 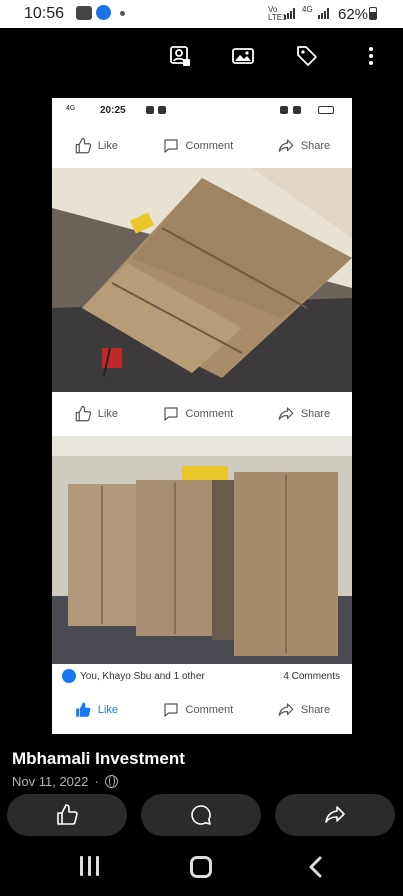 I want to click on post-date: Nov 11, 2022, so click(x=50, y=781).